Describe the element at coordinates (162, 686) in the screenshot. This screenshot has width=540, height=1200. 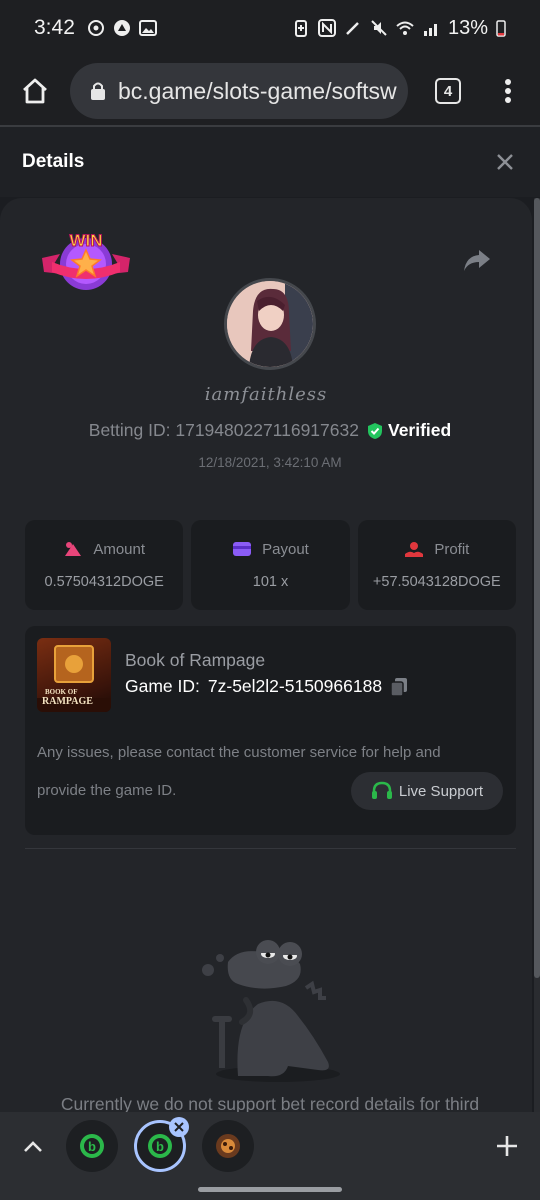
I see `game-id-label: Game ID:` at that location.